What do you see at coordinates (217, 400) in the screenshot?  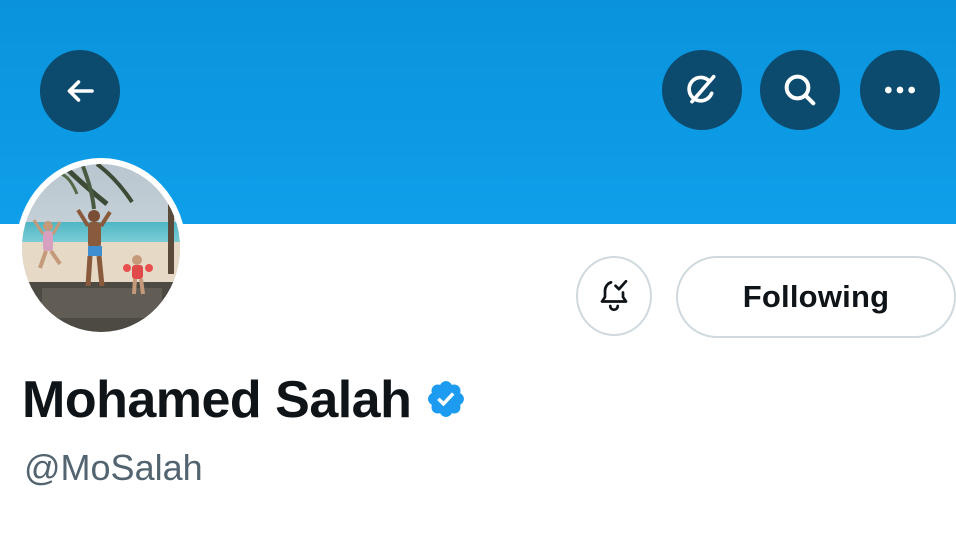 I see `display-name: Mohamed Salah` at bounding box center [217, 400].